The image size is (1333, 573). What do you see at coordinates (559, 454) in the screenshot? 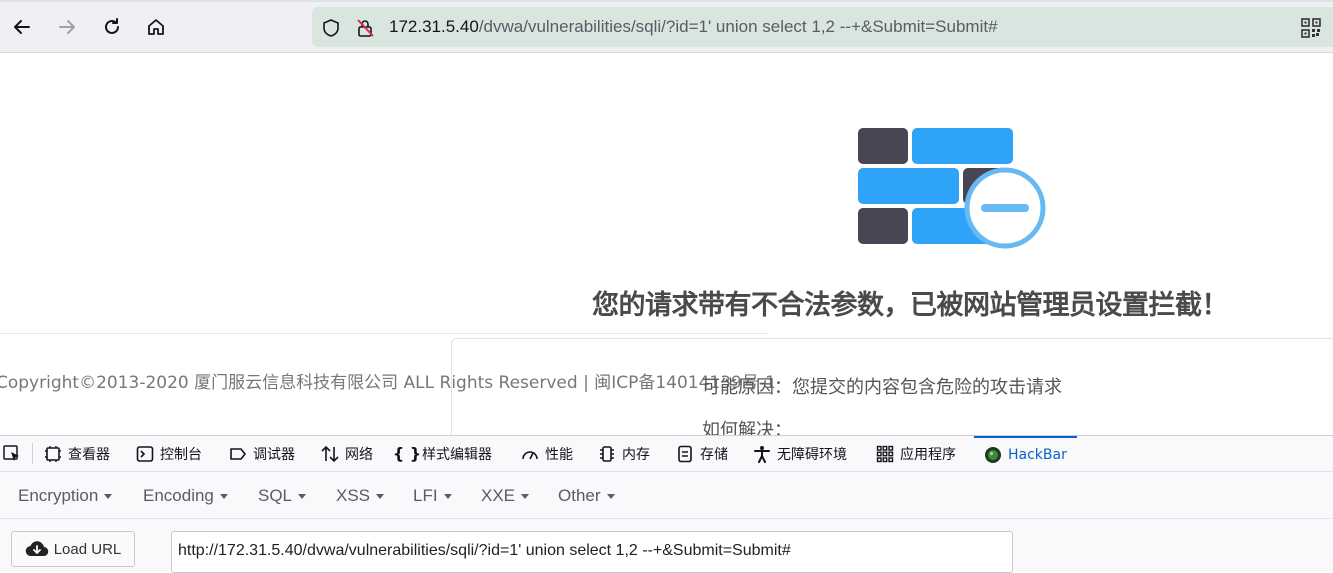
I see `tab-label: 性能` at bounding box center [559, 454].